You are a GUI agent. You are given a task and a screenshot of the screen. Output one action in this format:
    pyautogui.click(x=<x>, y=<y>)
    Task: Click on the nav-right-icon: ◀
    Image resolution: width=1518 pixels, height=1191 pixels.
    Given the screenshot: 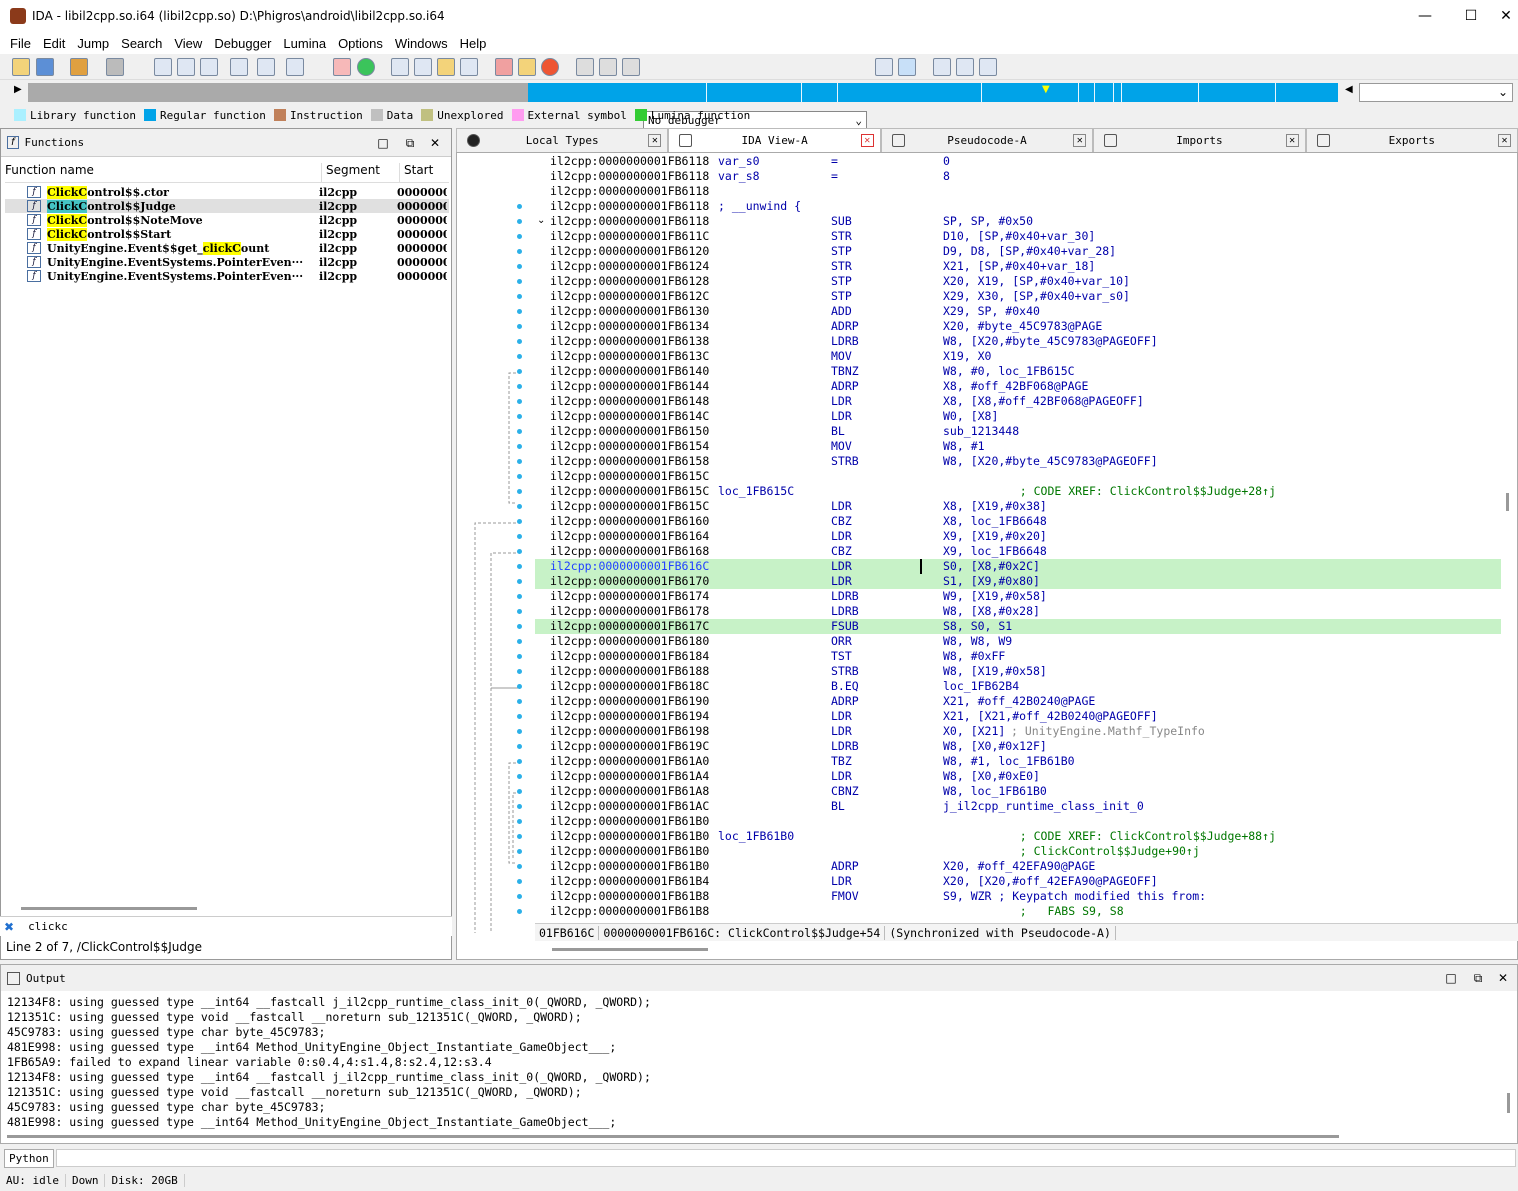 What is the action you would take?
    pyautogui.click(x=1349, y=89)
    